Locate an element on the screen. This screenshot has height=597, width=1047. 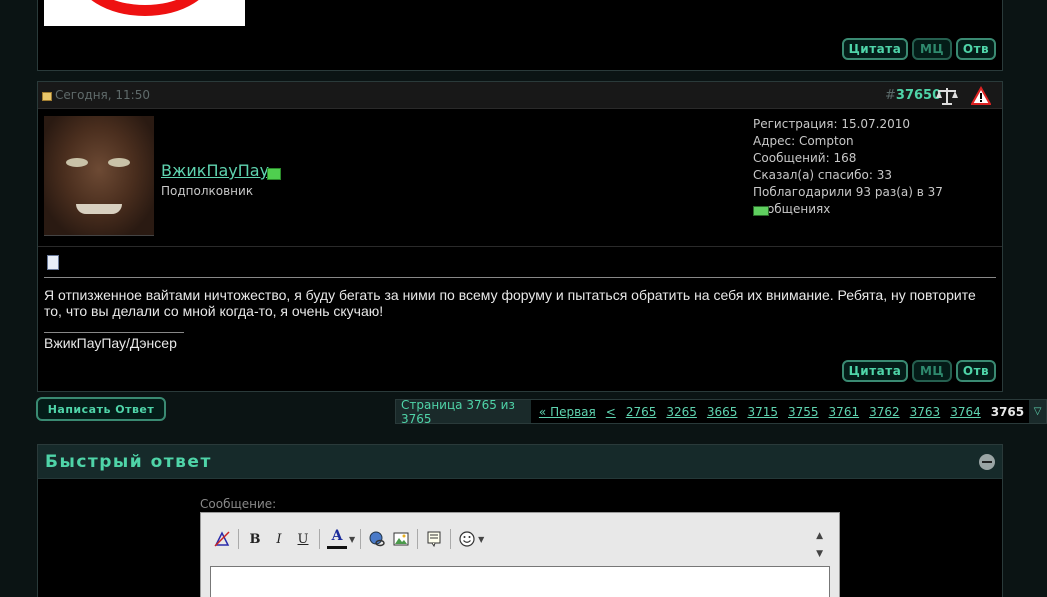
bold-button: B is located at coordinates (255, 539).